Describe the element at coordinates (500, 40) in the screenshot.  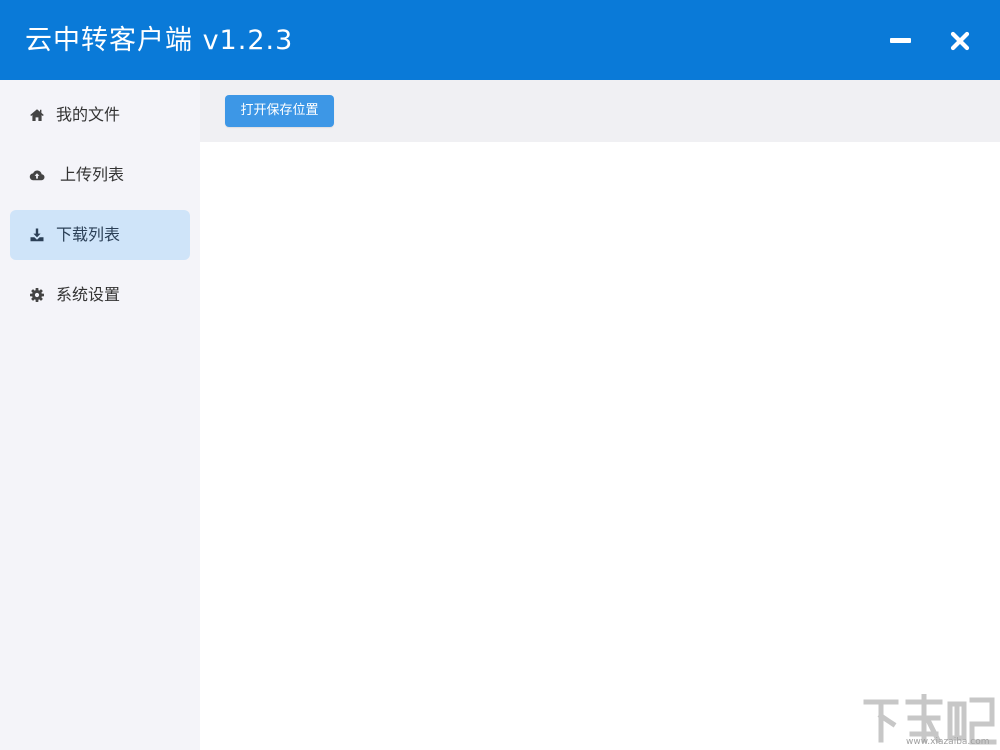
I see `title-bar: 云中转客户端 v1.2.3` at that location.